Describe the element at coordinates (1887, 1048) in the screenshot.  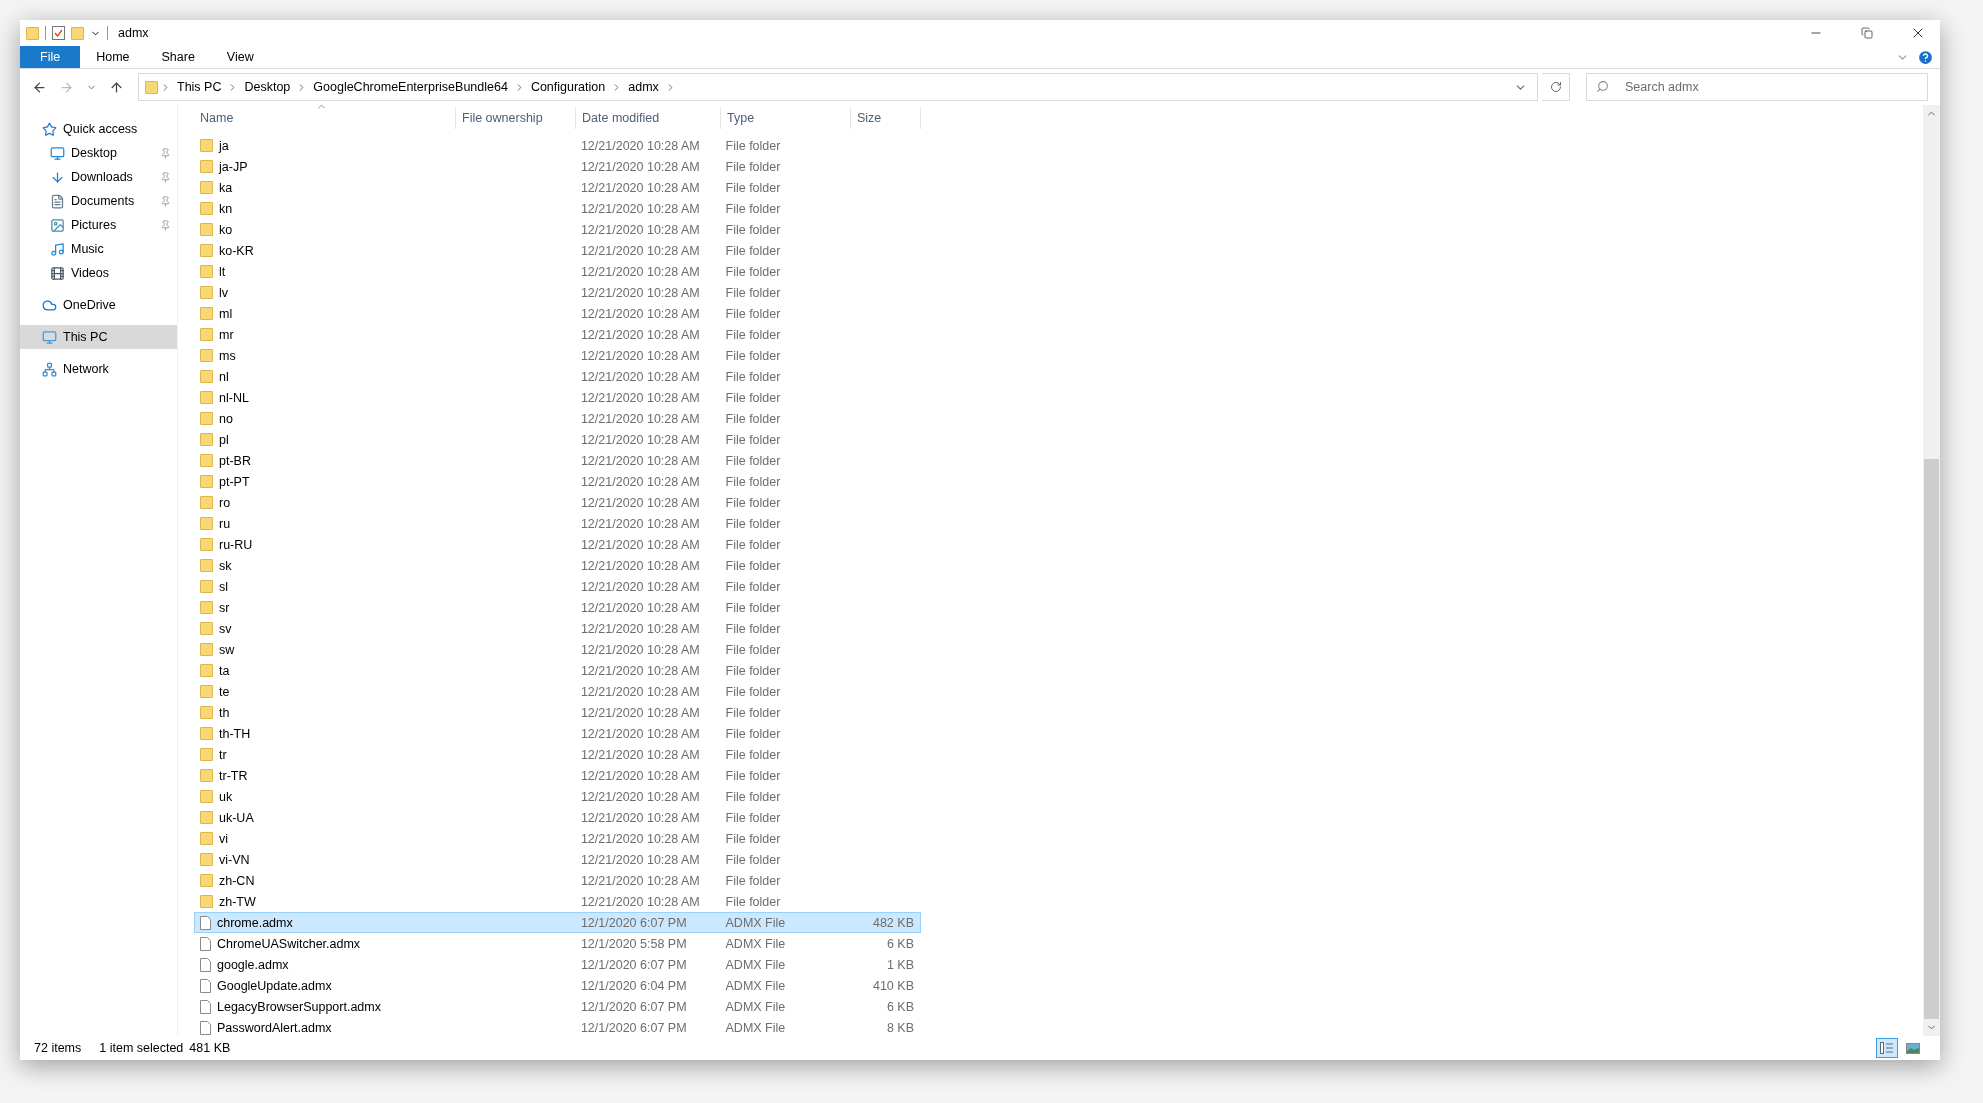
I see `details-view-button` at that location.